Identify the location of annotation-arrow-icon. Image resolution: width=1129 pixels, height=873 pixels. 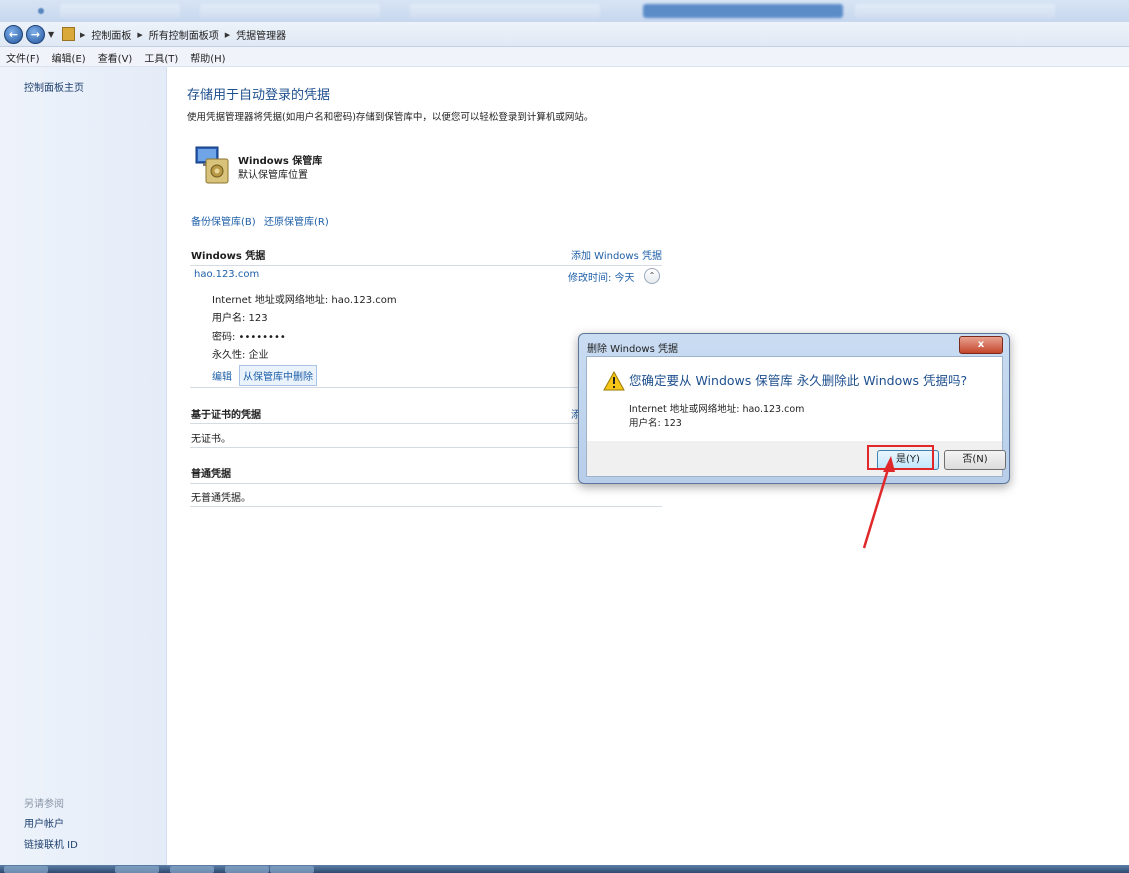
(878, 502).